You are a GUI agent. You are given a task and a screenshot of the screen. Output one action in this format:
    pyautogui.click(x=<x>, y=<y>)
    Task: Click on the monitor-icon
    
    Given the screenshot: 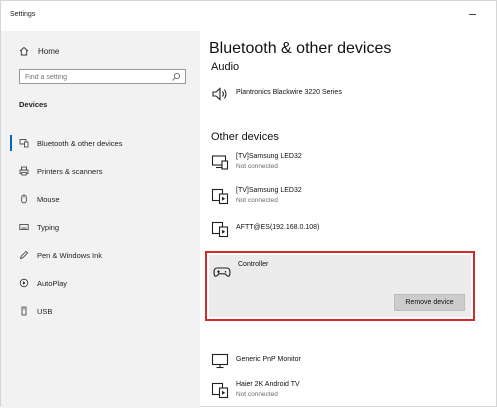 What is the action you would take?
    pyautogui.click(x=220, y=361)
    